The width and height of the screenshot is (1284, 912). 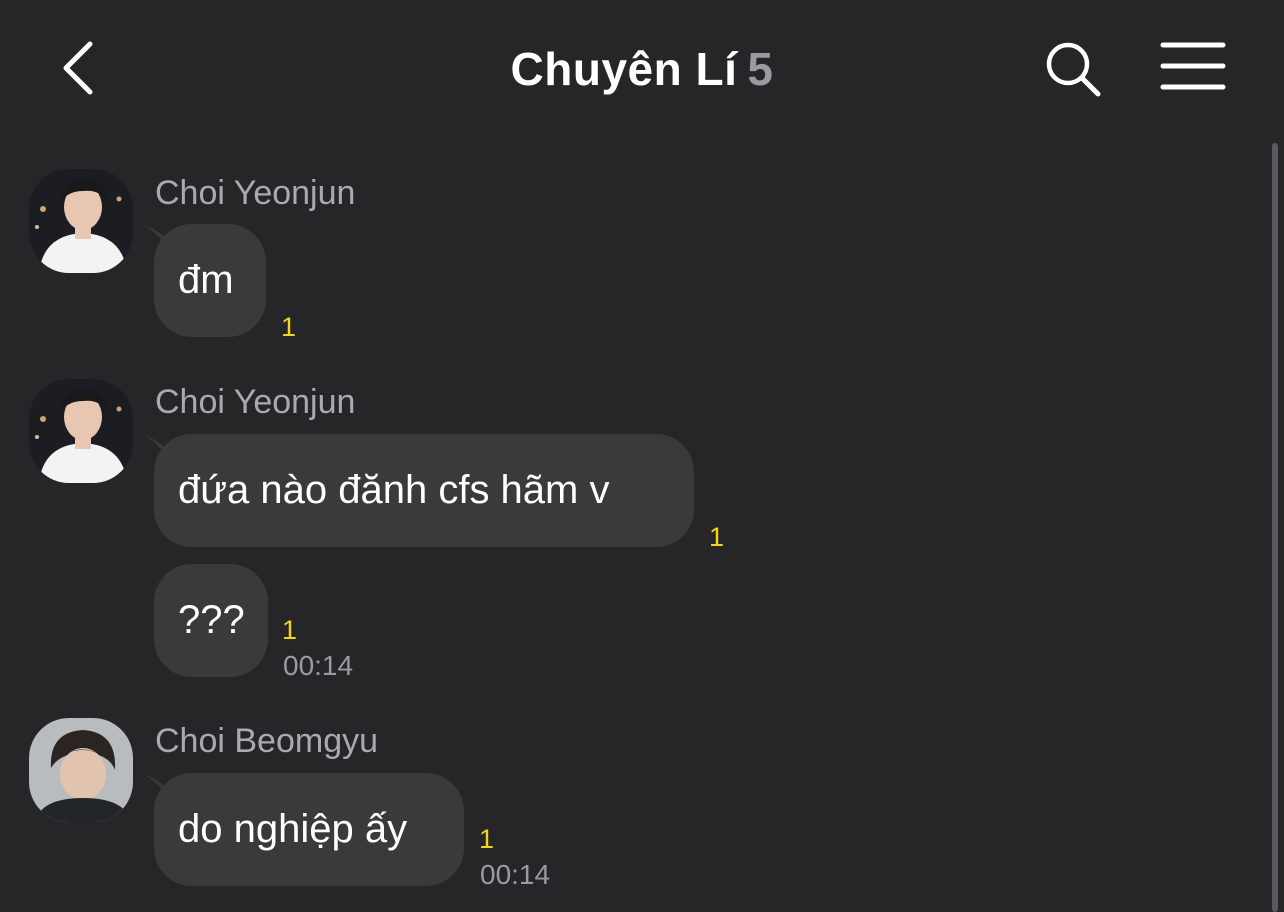 What do you see at coordinates (424, 490) in the screenshot?
I see `message-bubble: đứa nào đănh cfs hãm v` at bounding box center [424, 490].